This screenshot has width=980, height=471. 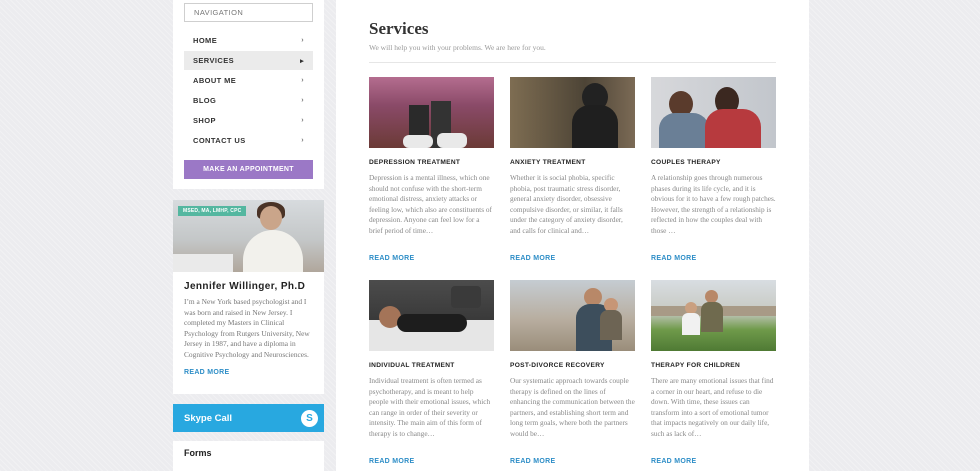 I want to click on post-divorce-image, so click(x=572, y=315).